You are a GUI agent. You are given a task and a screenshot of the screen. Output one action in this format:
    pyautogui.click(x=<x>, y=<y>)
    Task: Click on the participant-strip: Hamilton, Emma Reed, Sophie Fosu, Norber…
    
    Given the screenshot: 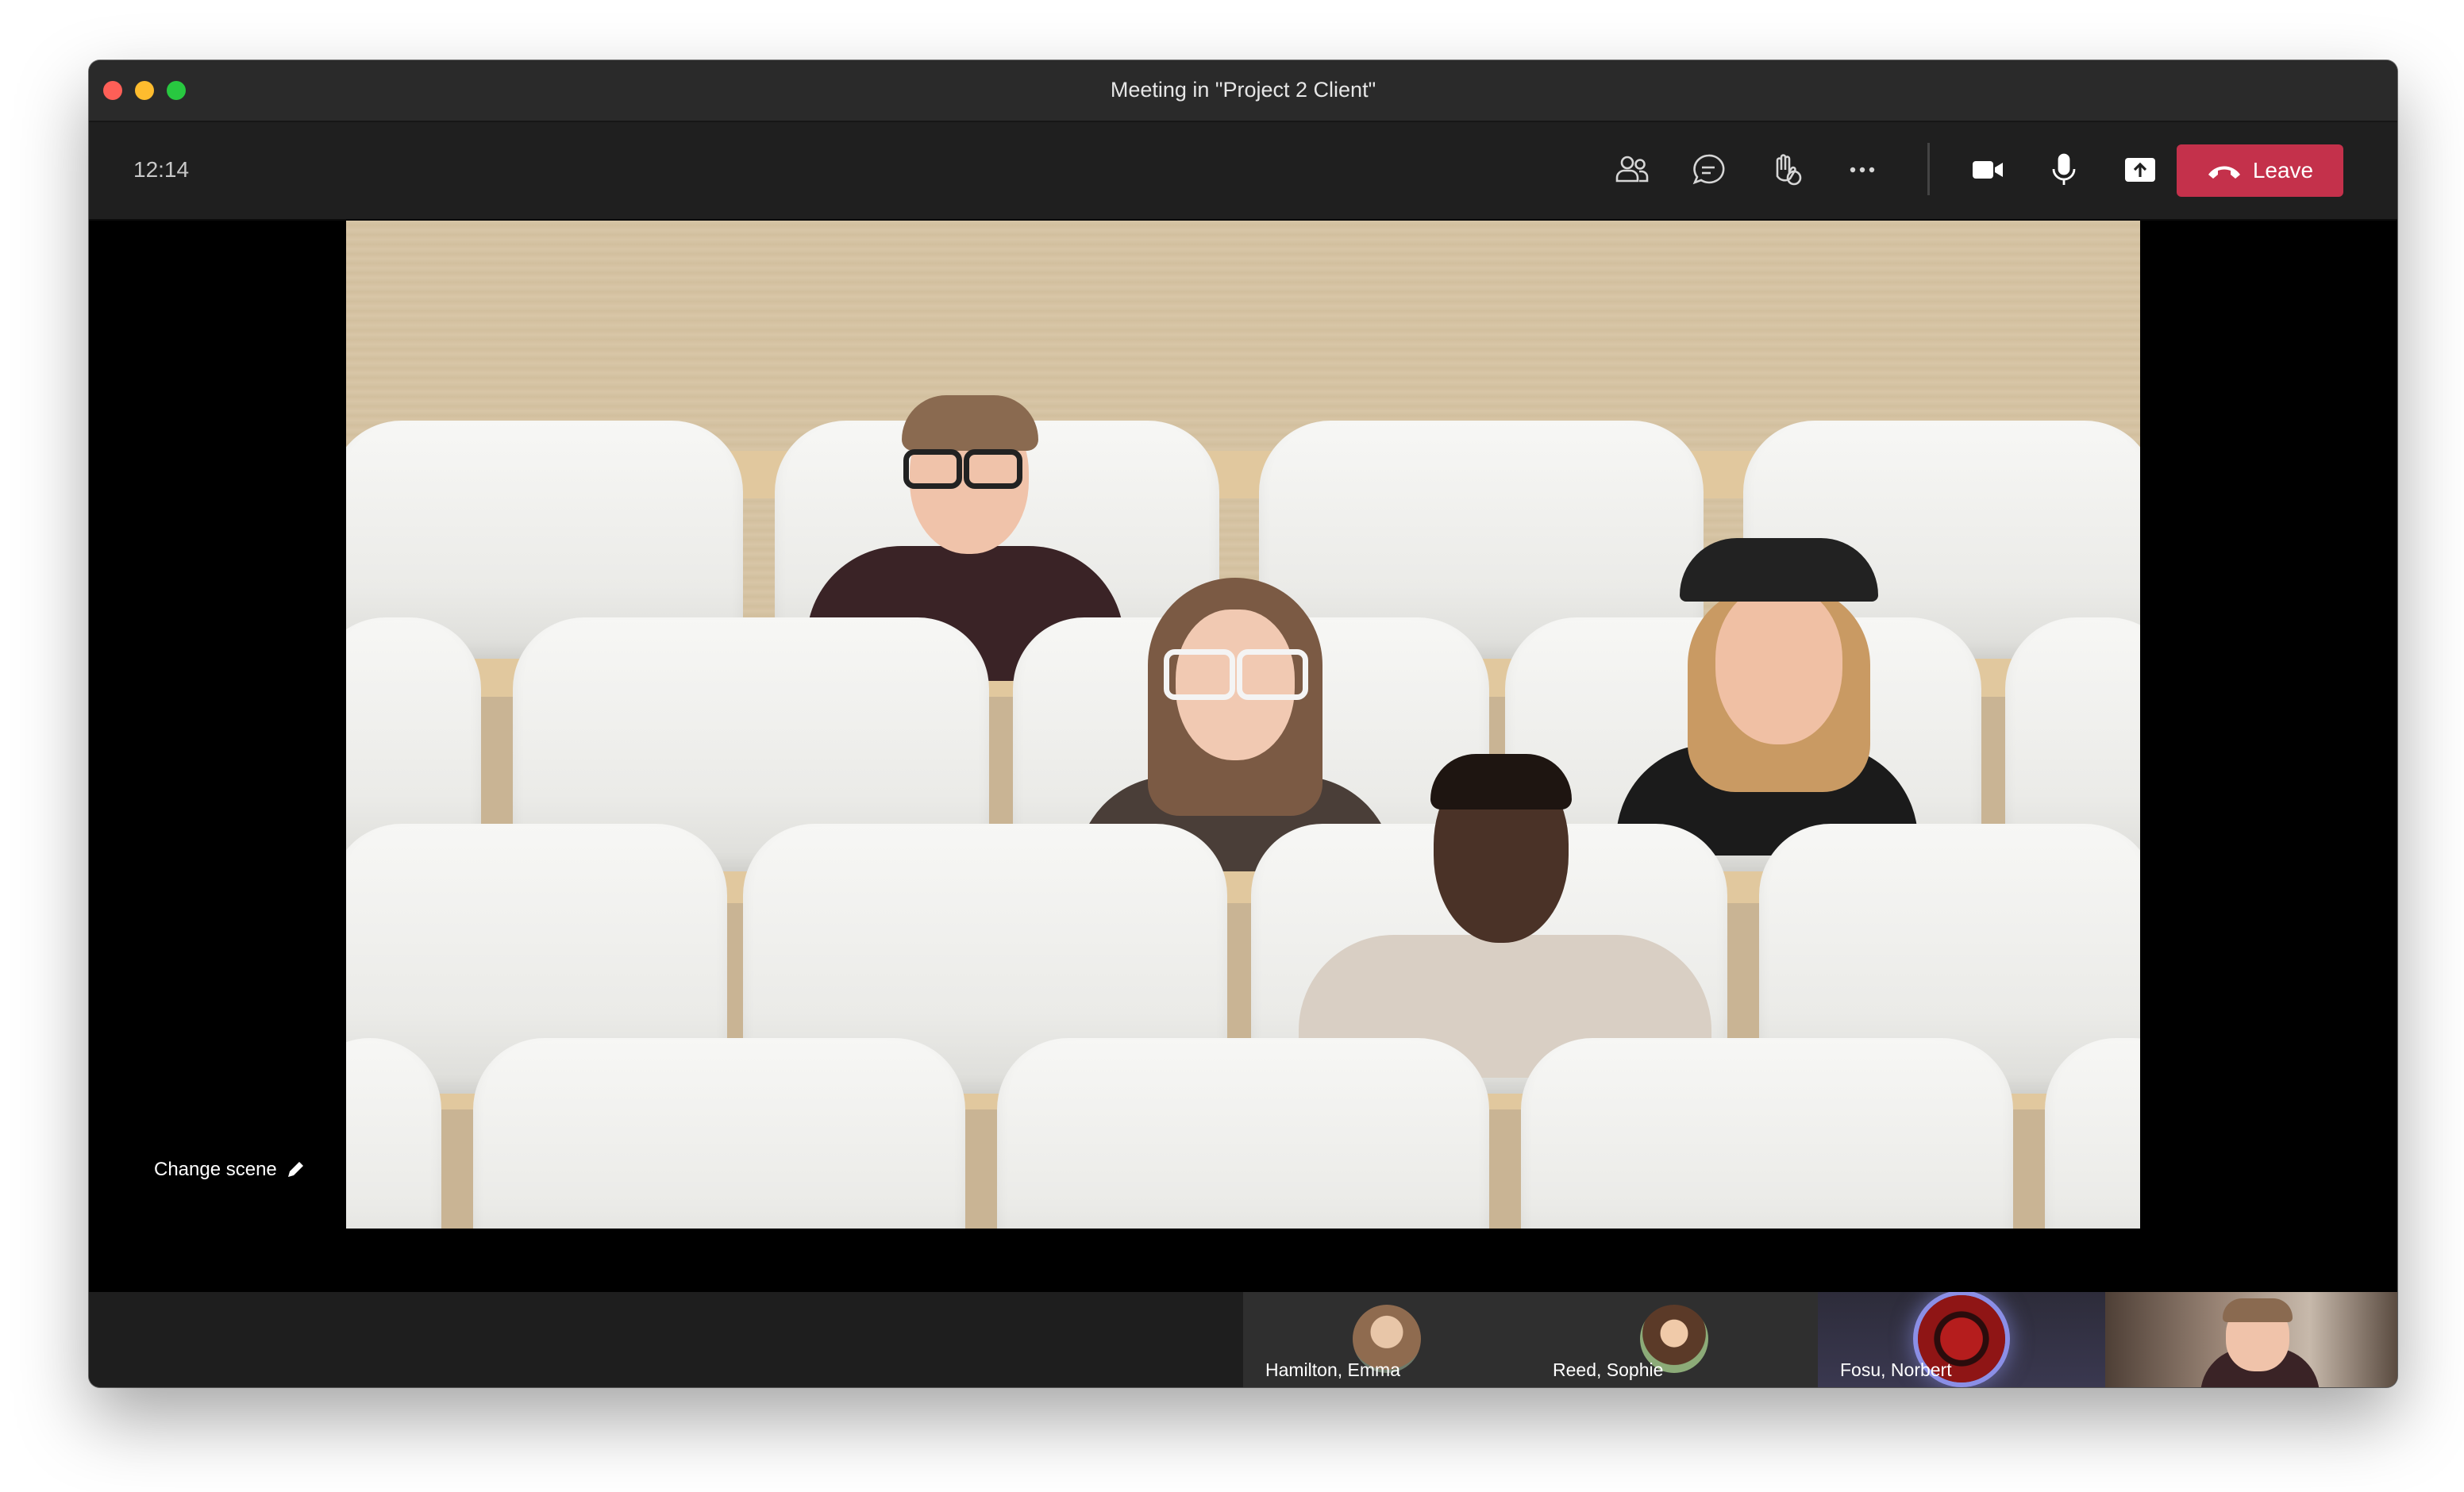 What is the action you would take?
    pyautogui.click(x=1243, y=1339)
    